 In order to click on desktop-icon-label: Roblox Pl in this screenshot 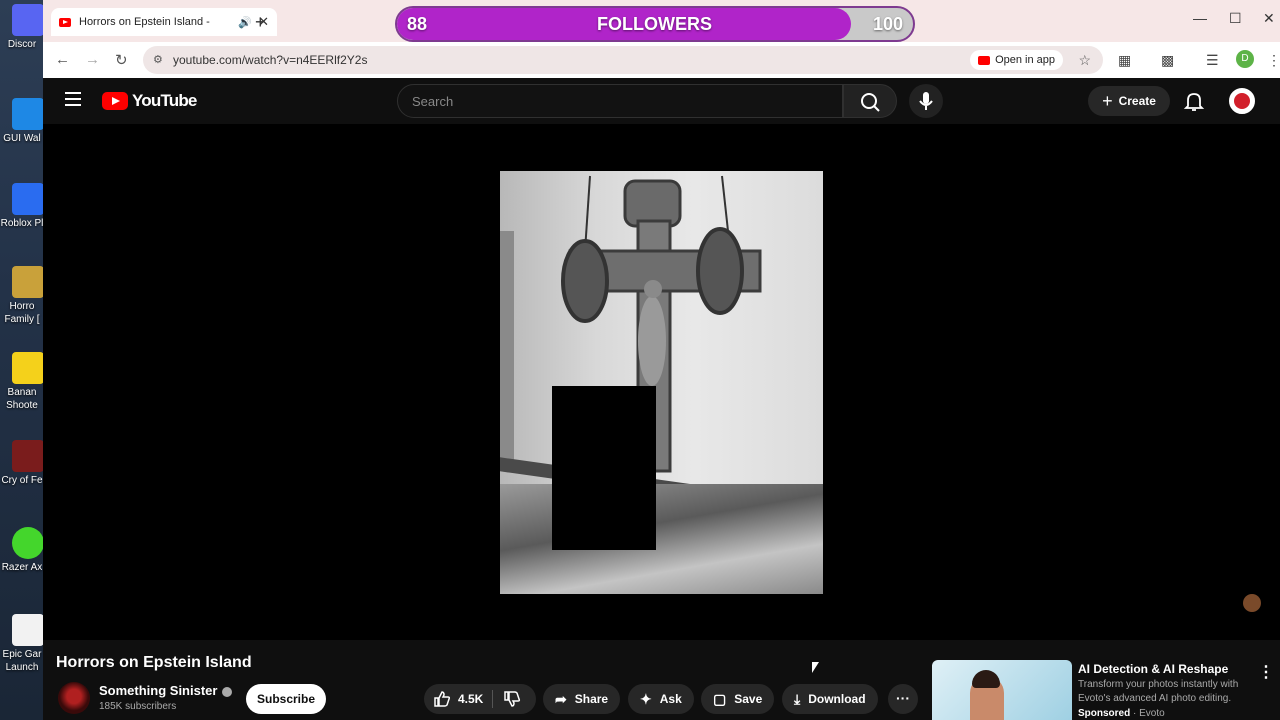, I will do `click(22, 223)`.